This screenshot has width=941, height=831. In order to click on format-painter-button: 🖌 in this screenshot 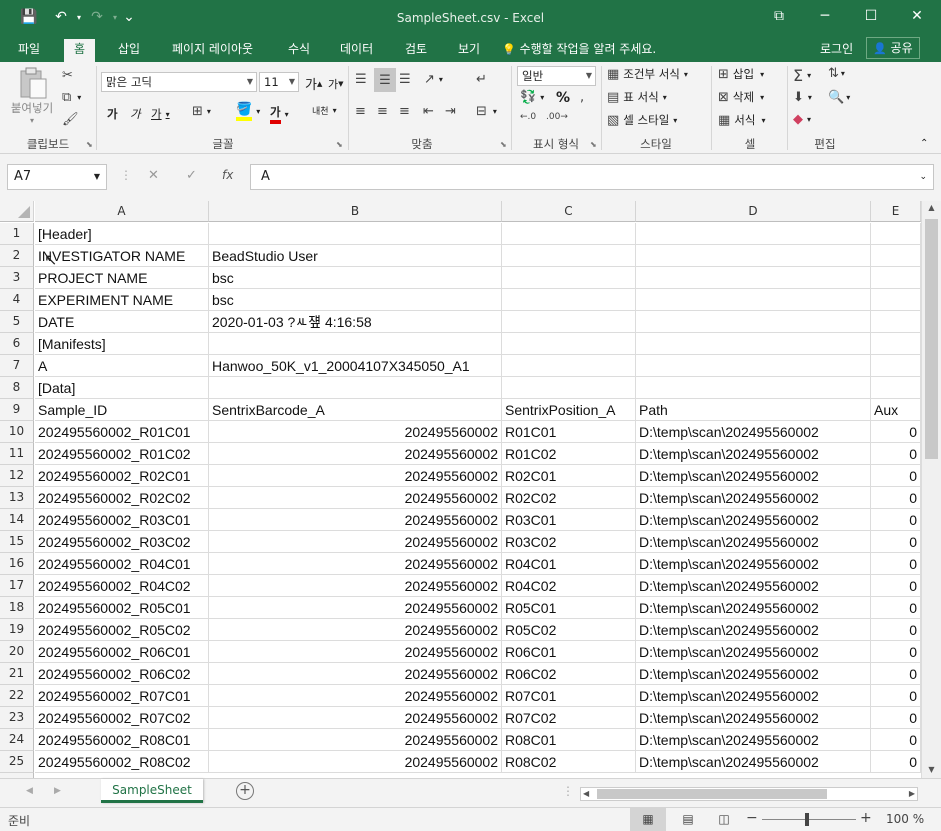, I will do `click(70, 119)`.